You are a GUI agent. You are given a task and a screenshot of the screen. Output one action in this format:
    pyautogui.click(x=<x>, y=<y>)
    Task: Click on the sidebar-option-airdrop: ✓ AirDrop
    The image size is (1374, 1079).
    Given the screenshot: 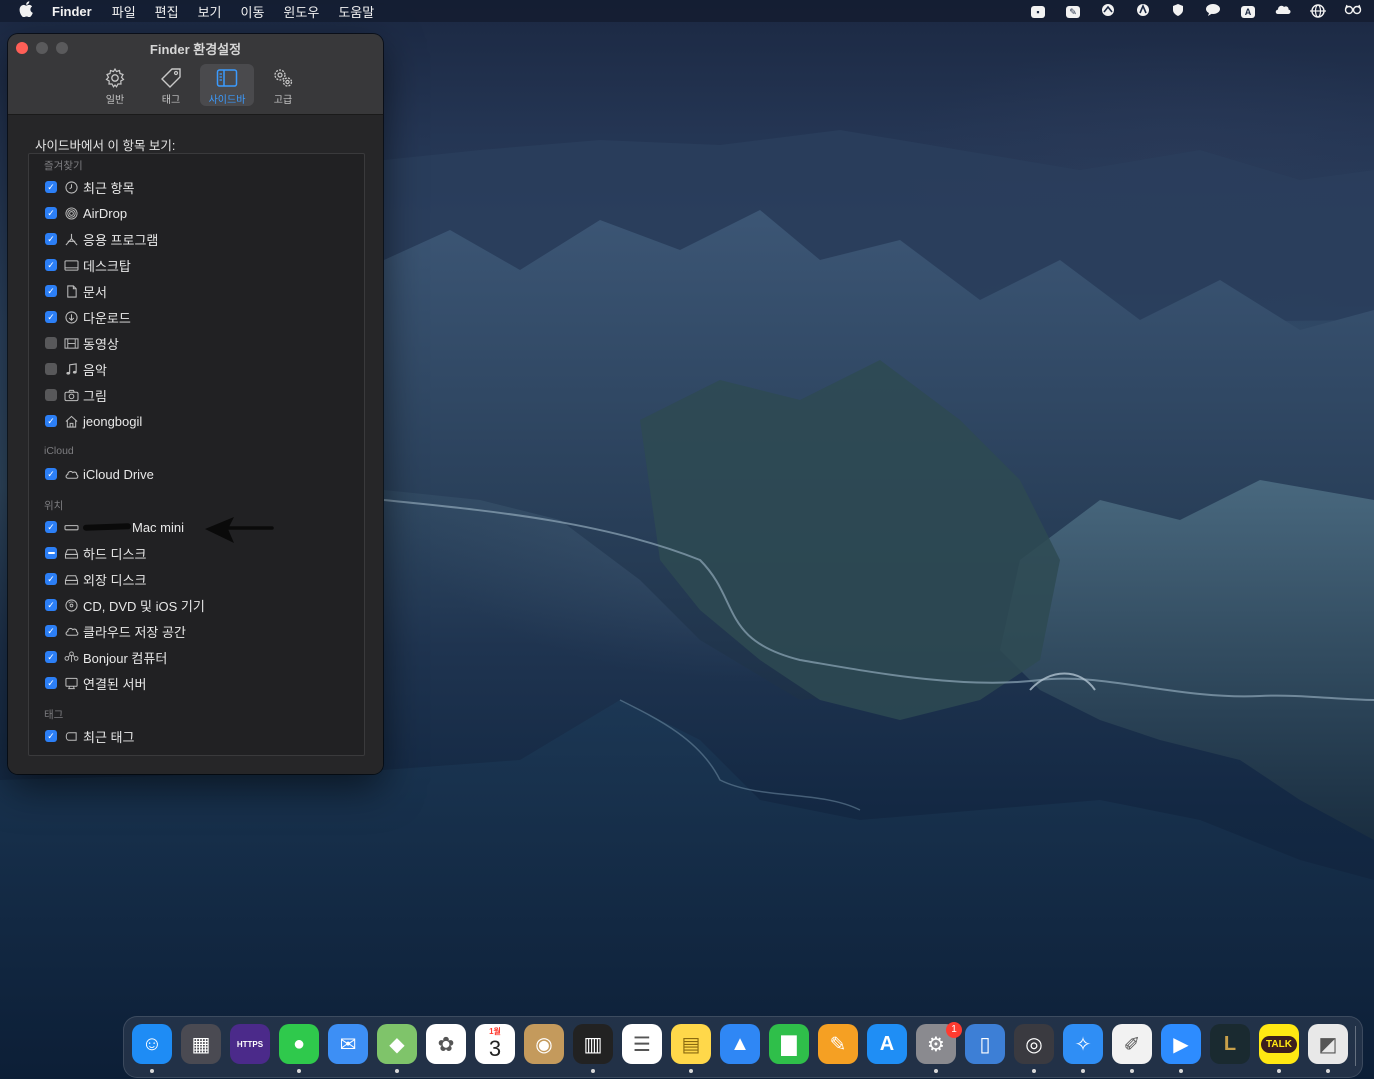 What is the action you would take?
    pyautogui.click(x=86, y=213)
    